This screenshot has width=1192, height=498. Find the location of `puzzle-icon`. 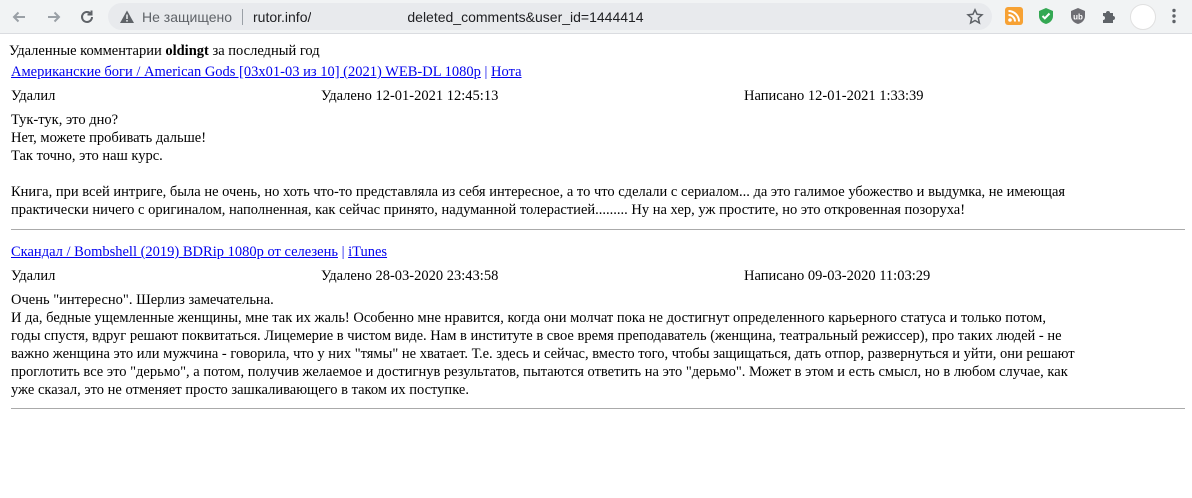

puzzle-icon is located at coordinates (1109, 16).